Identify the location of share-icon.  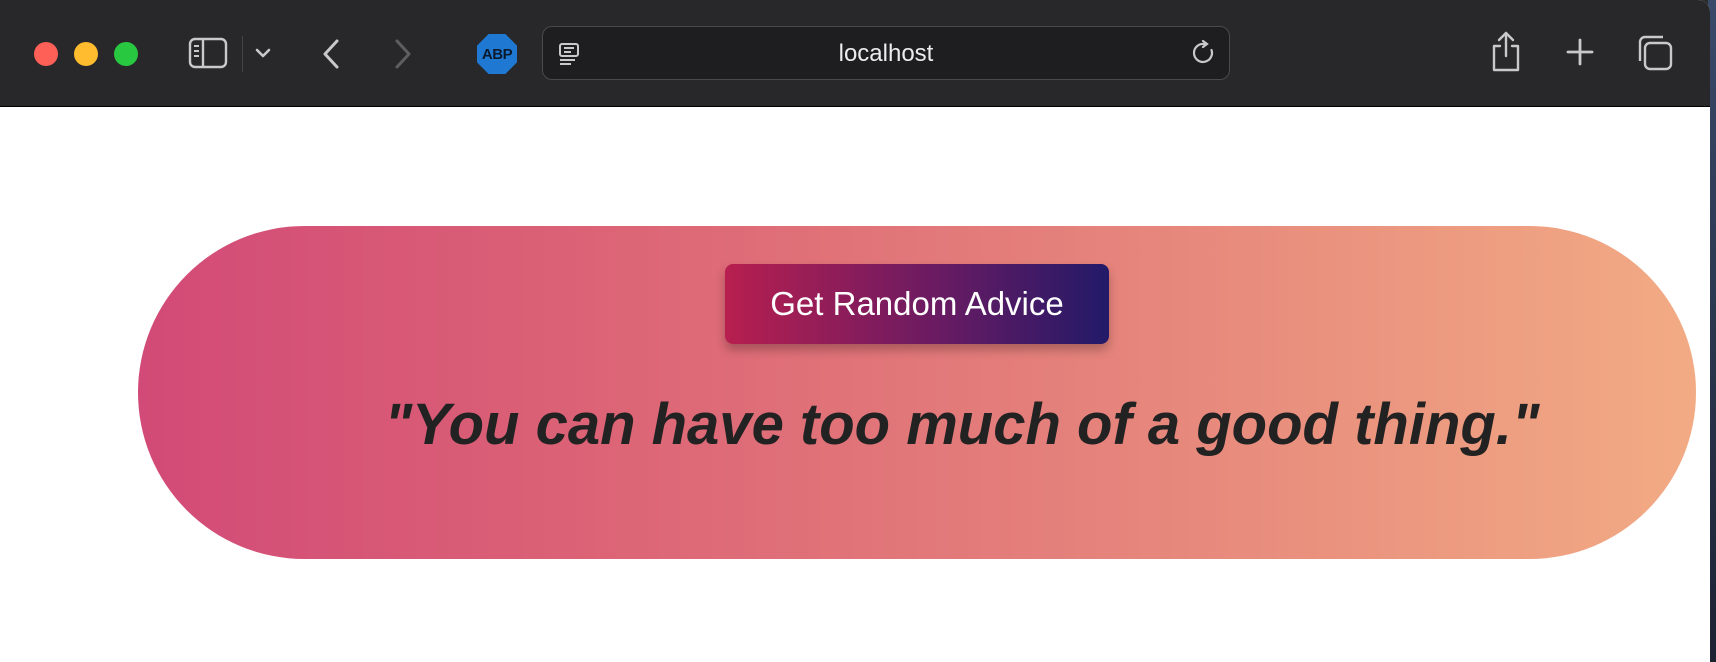
(1506, 52).